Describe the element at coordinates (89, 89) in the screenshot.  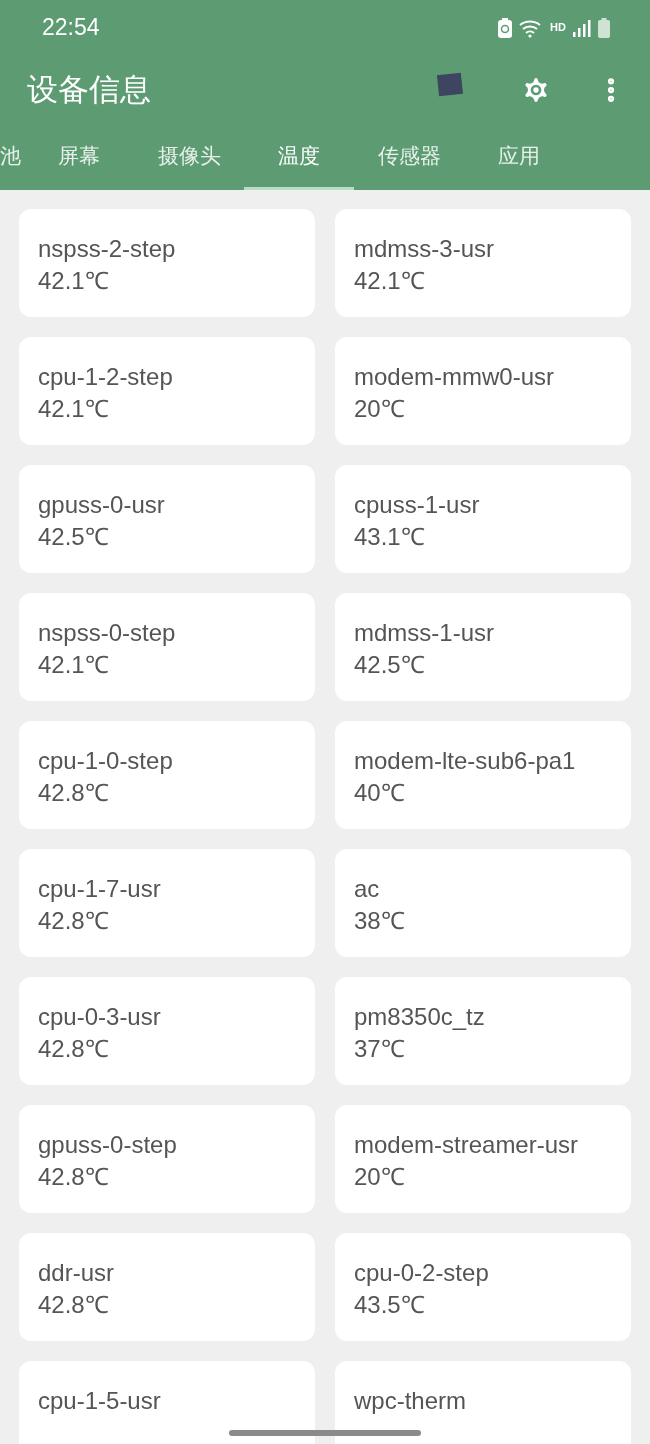
I see `app-title: 设备信息` at that location.